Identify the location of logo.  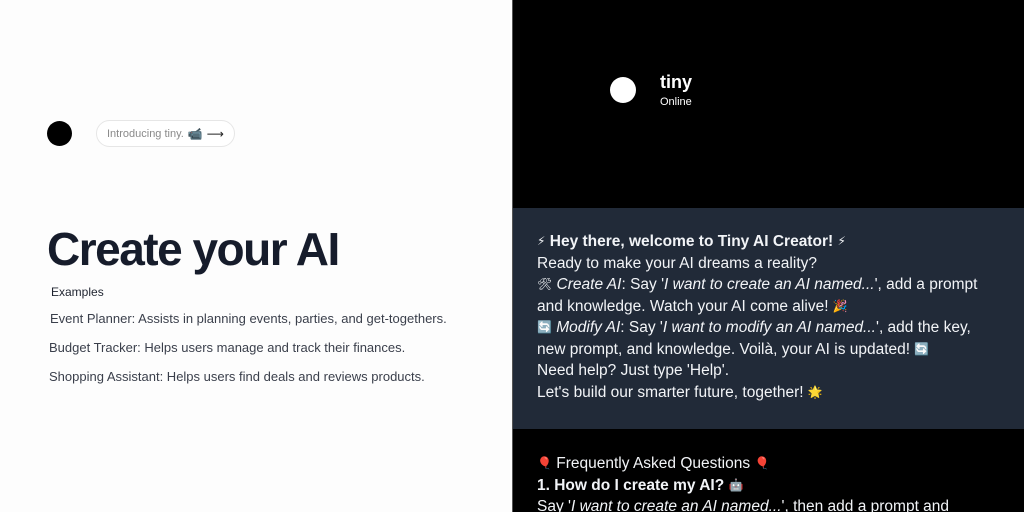
(59, 133).